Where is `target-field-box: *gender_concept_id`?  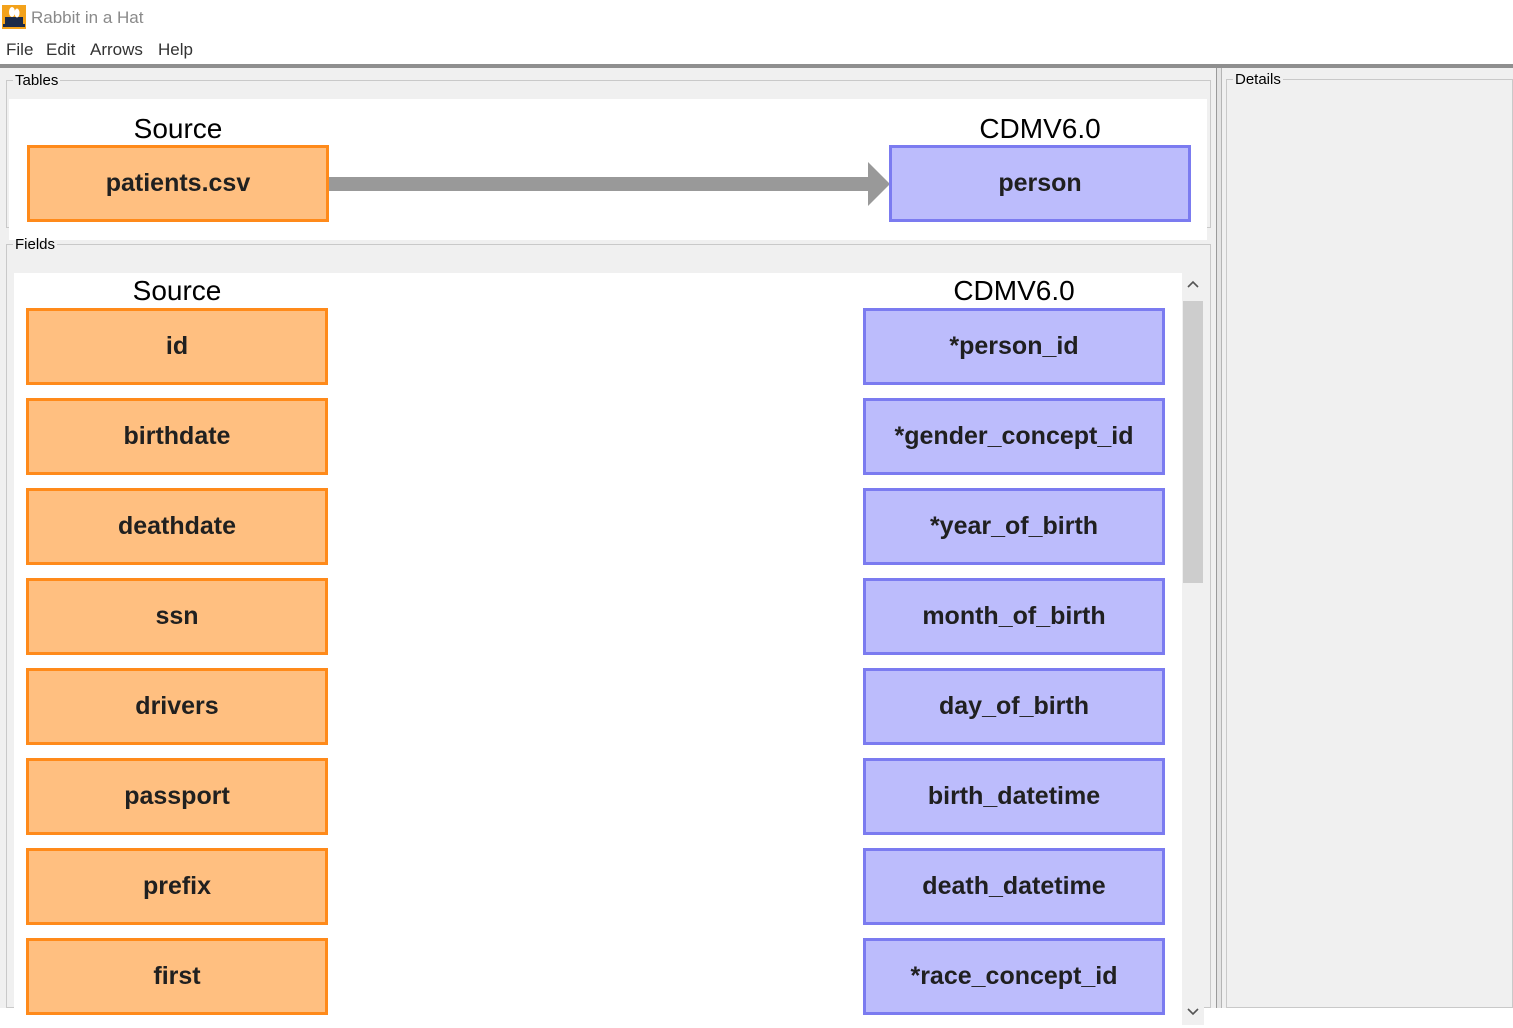 target-field-box: *gender_concept_id is located at coordinates (1014, 436).